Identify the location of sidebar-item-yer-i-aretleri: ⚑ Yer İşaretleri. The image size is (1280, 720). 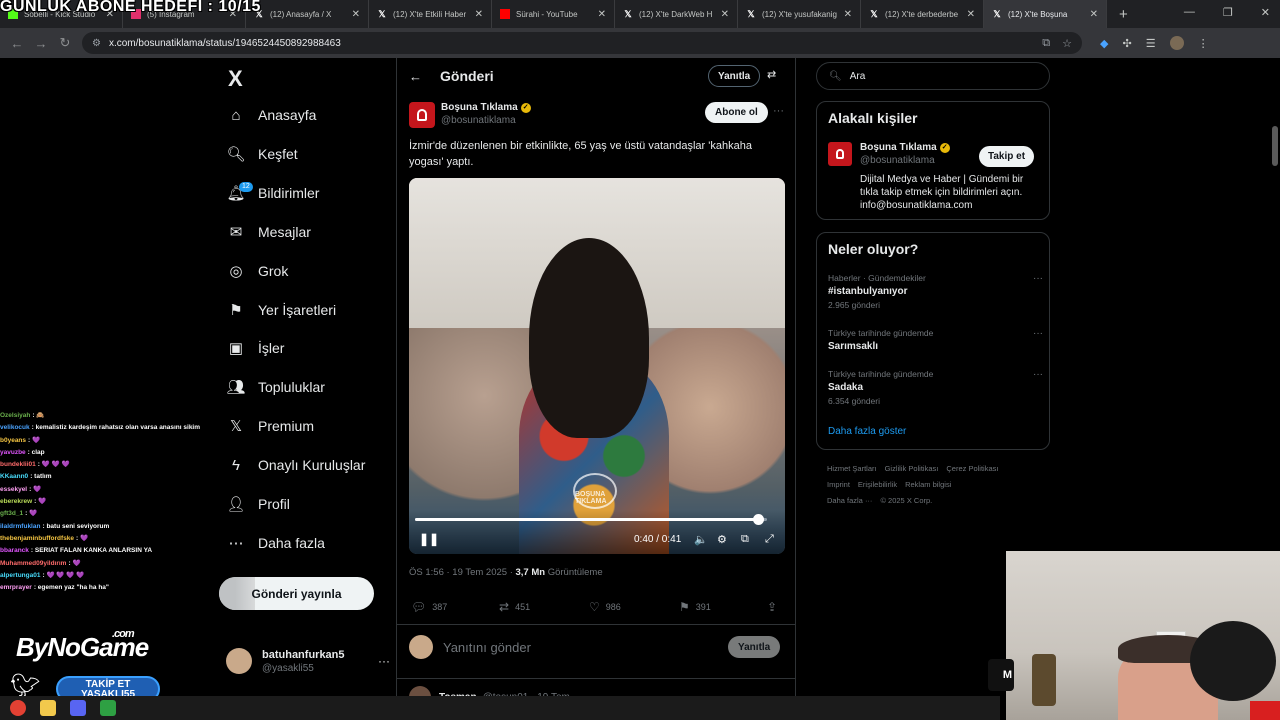
(281, 310).